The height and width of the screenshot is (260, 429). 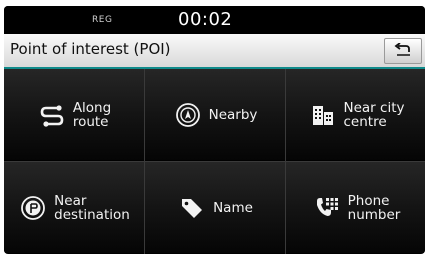 I want to click on menu-item-label: Along route, so click(x=92, y=114).